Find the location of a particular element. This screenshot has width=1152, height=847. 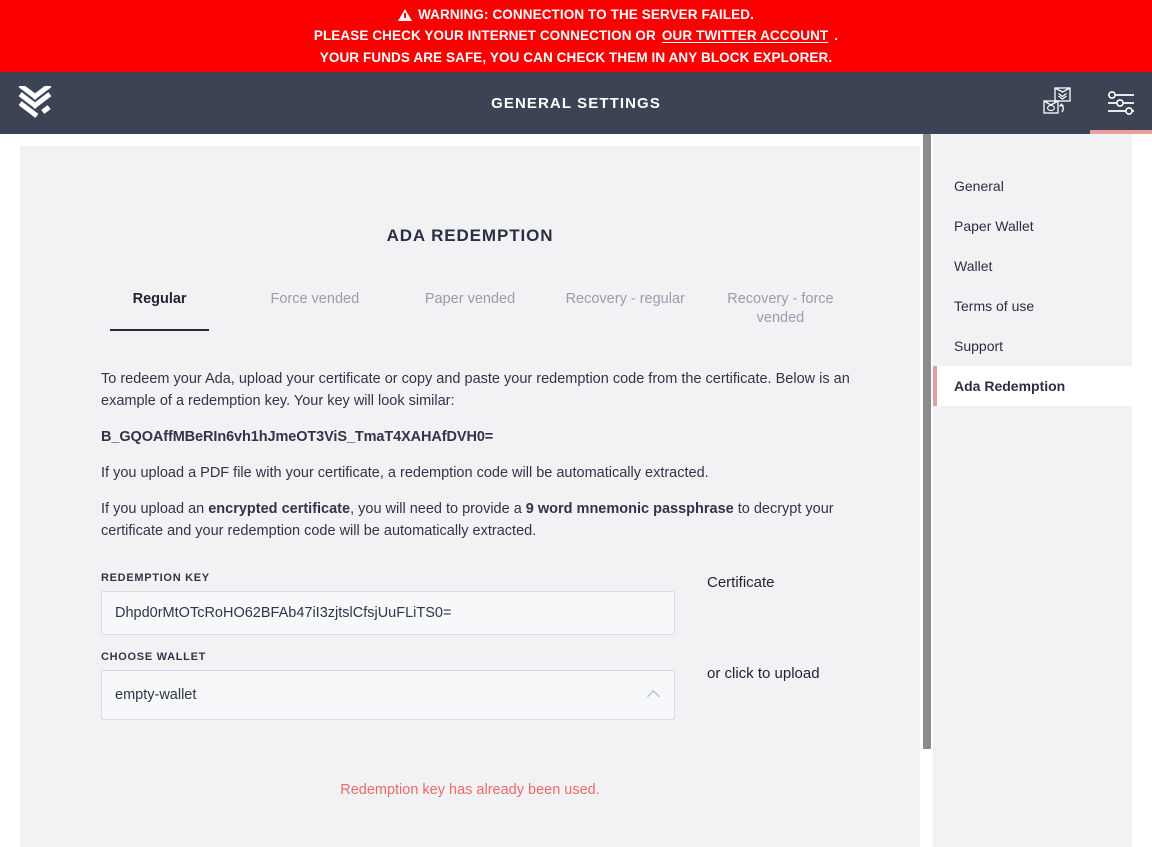

sidebar-item-ada-redemption: Ada Redemption is located at coordinates (1032, 386).